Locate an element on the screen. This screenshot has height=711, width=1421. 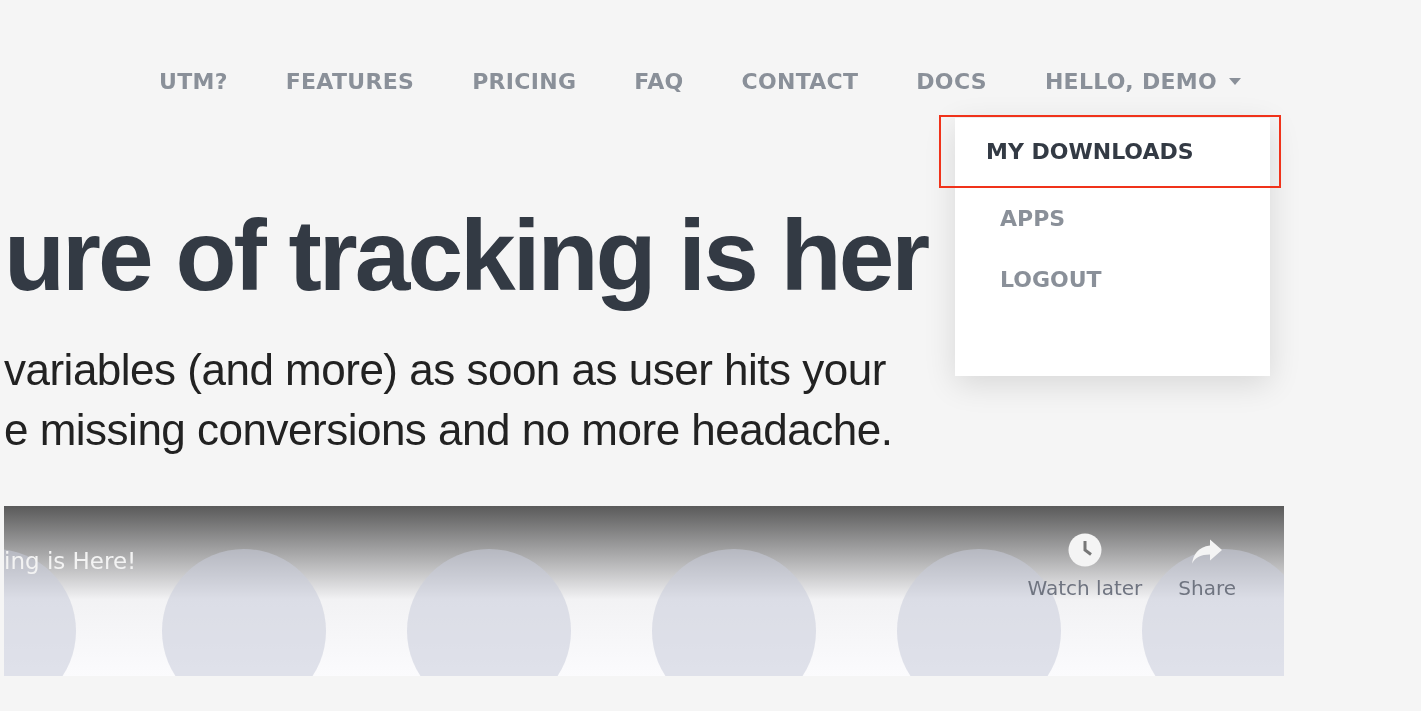
nav-link: UTM? is located at coordinates (193, 81).